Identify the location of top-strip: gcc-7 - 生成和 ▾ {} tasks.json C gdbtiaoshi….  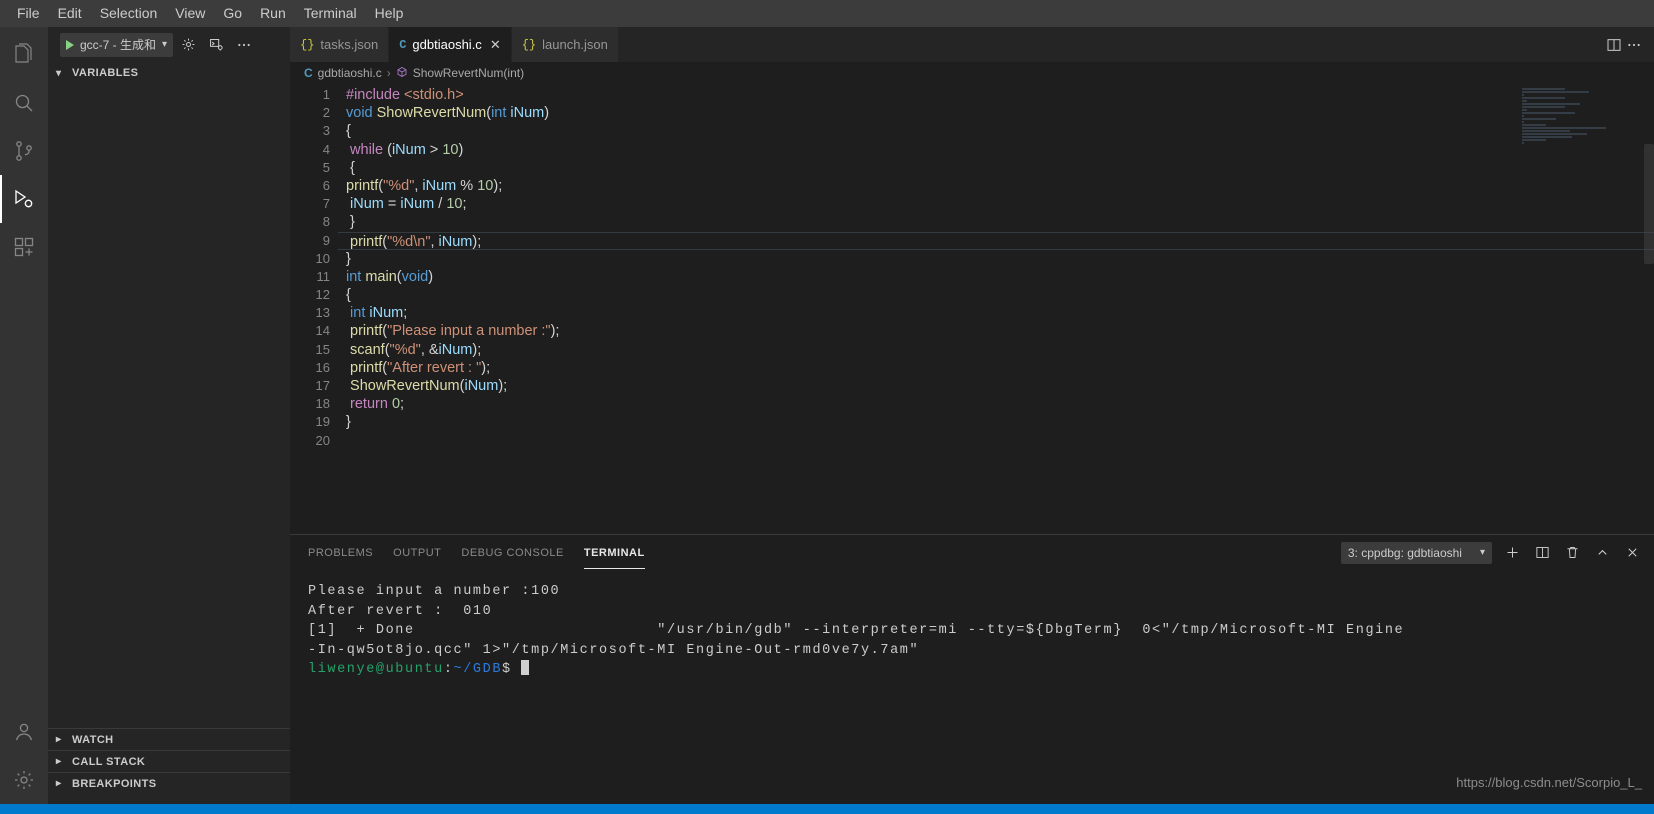
(851, 44).